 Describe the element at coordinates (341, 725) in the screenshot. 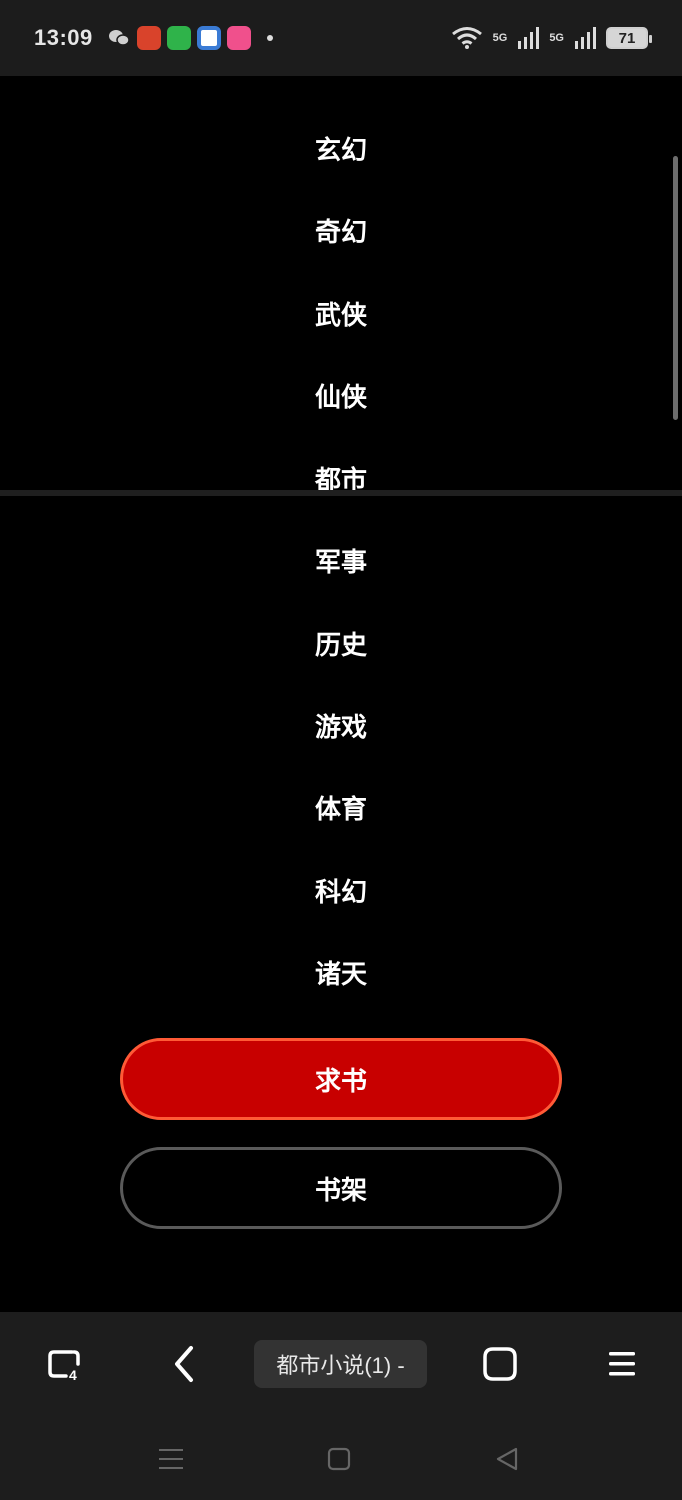

I see `category-item: 游戏` at that location.